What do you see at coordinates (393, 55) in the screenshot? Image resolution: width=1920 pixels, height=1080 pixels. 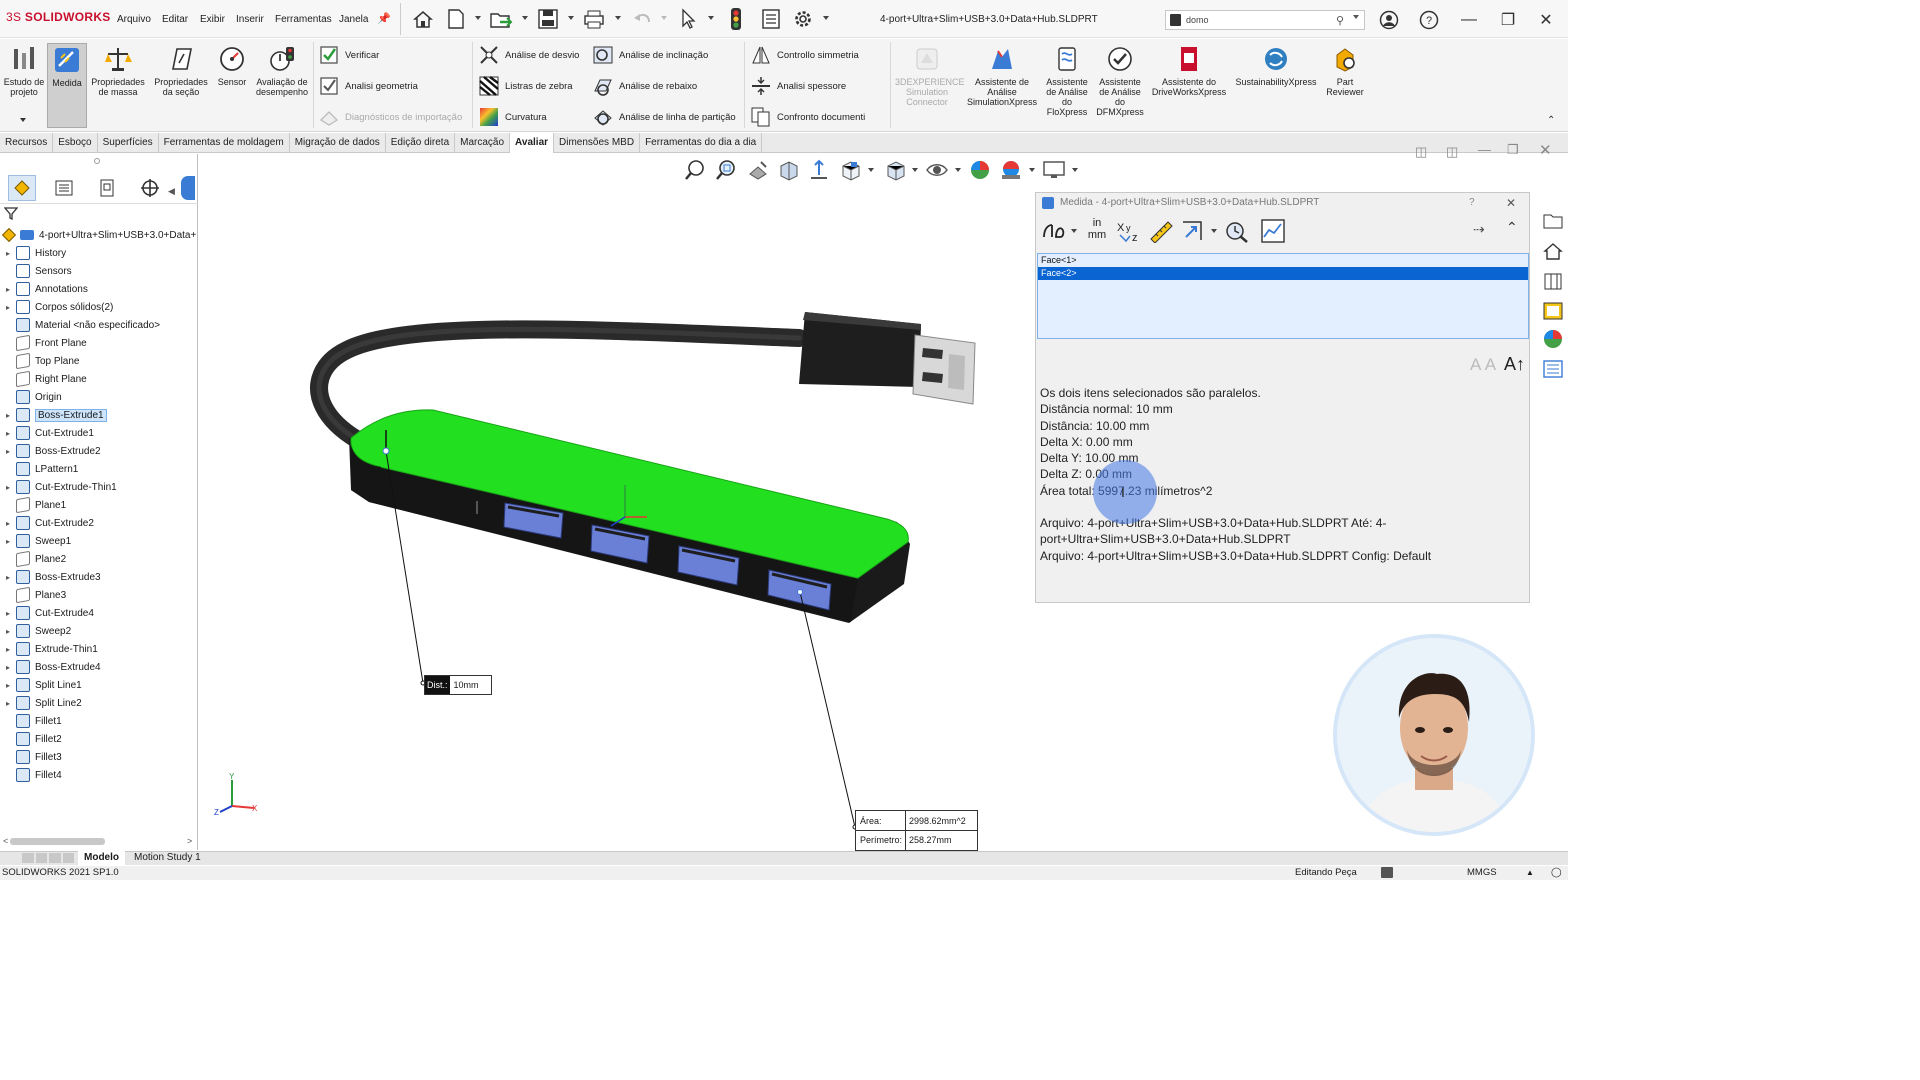 I see `check-button: Verificar` at bounding box center [393, 55].